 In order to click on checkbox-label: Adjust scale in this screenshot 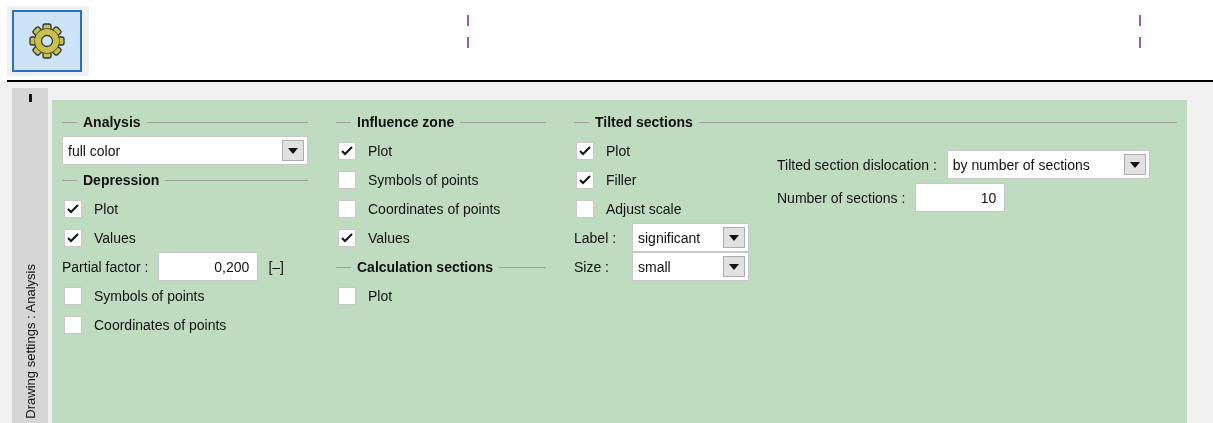, I will do `click(644, 208)`.